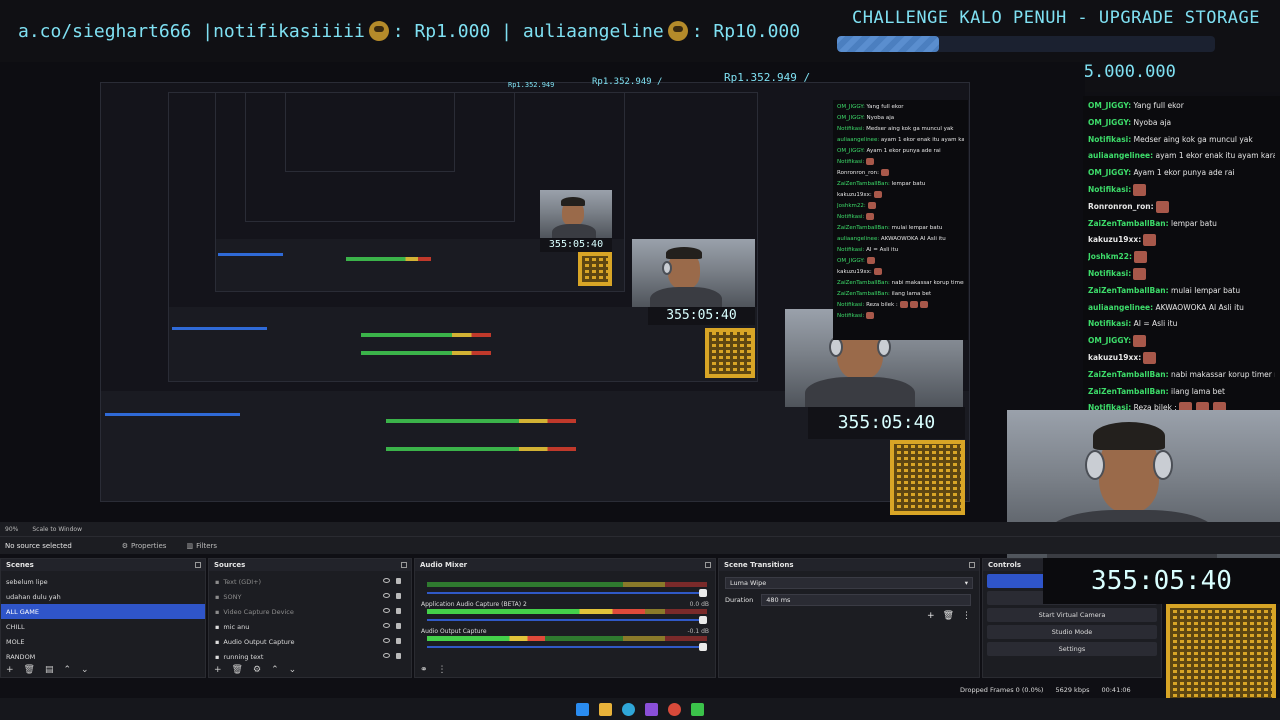 This screenshot has height=720, width=1280. What do you see at coordinates (310, 611) in the screenshot?
I see `source-item: ▪ Video Capture Device` at bounding box center [310, 611].